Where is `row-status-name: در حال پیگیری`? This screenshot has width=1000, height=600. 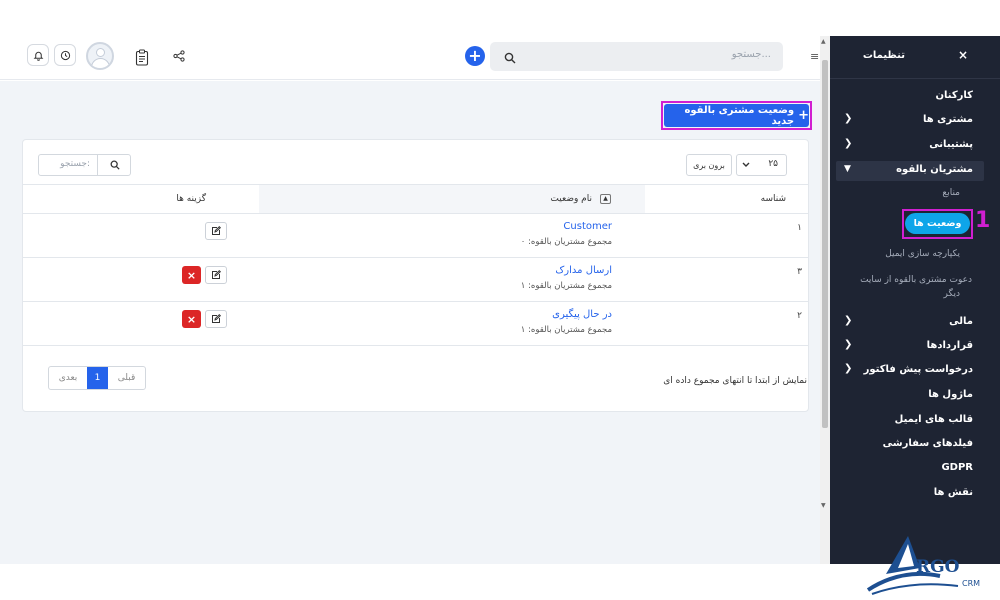 row-status-name: در حال پیگیری is located at coordinates (582, 314).